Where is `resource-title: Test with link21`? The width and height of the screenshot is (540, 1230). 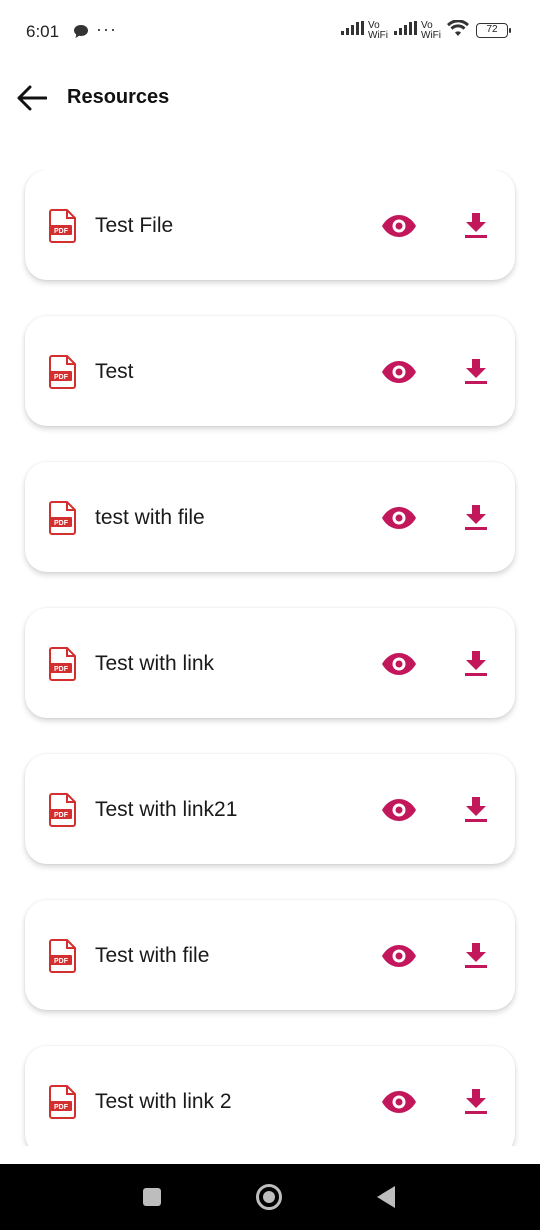 resource-title: Test with link21 is located at coordinates (166, 809).